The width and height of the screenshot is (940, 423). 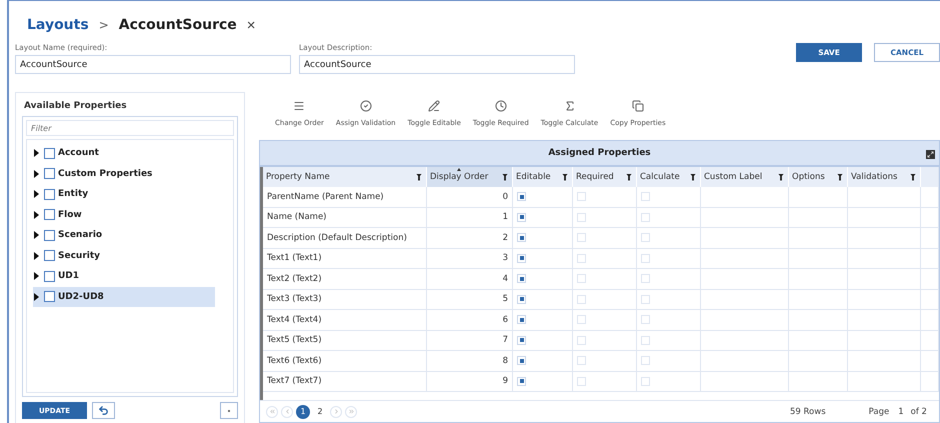 I want to click on panel-title: Available Properties, so click(x=76, y=106).